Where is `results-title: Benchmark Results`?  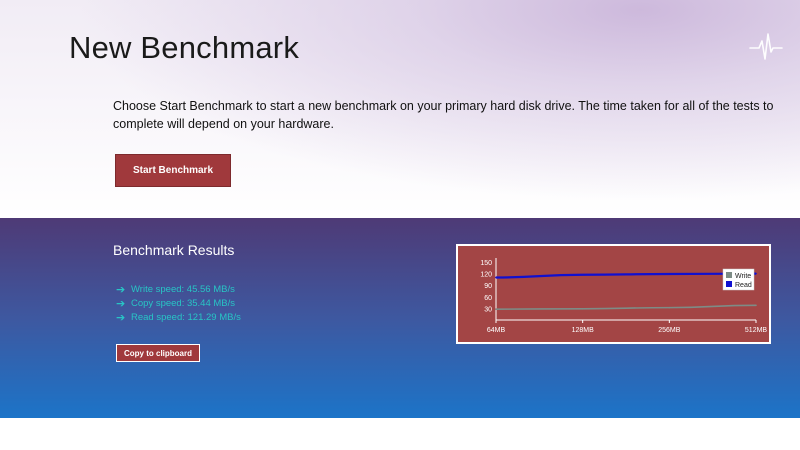 results-title: Benchmark Results is located at coordinates (174, 250).